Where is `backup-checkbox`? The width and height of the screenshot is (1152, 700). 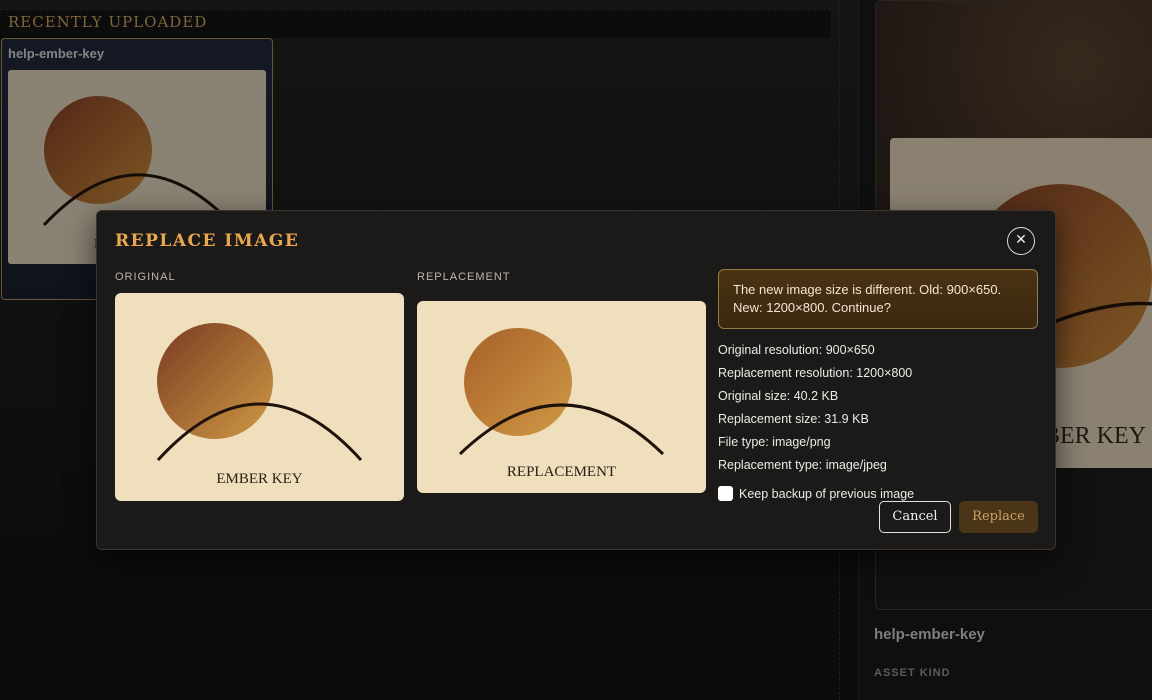 backup-checkbox is located at coordinates (725, 493).